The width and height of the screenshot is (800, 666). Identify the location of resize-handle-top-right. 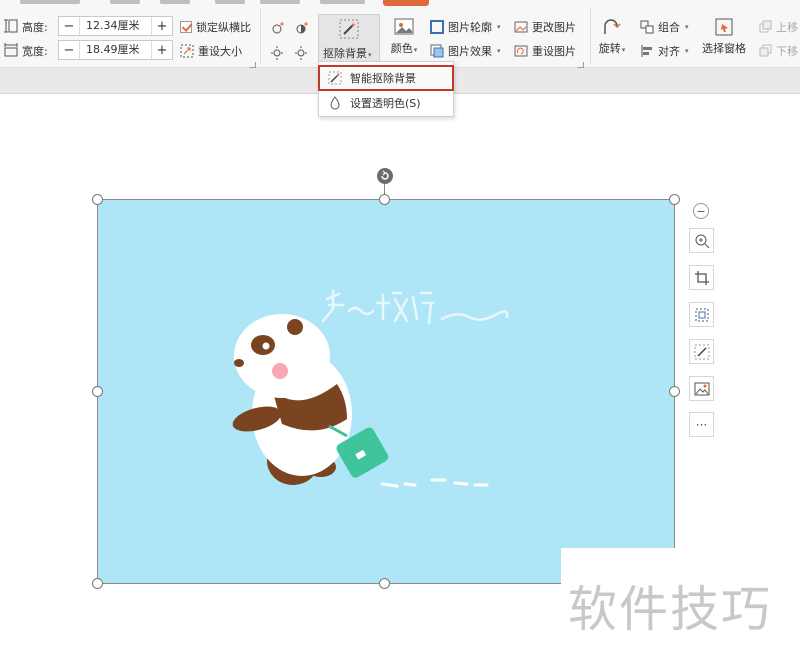
(674, 199).